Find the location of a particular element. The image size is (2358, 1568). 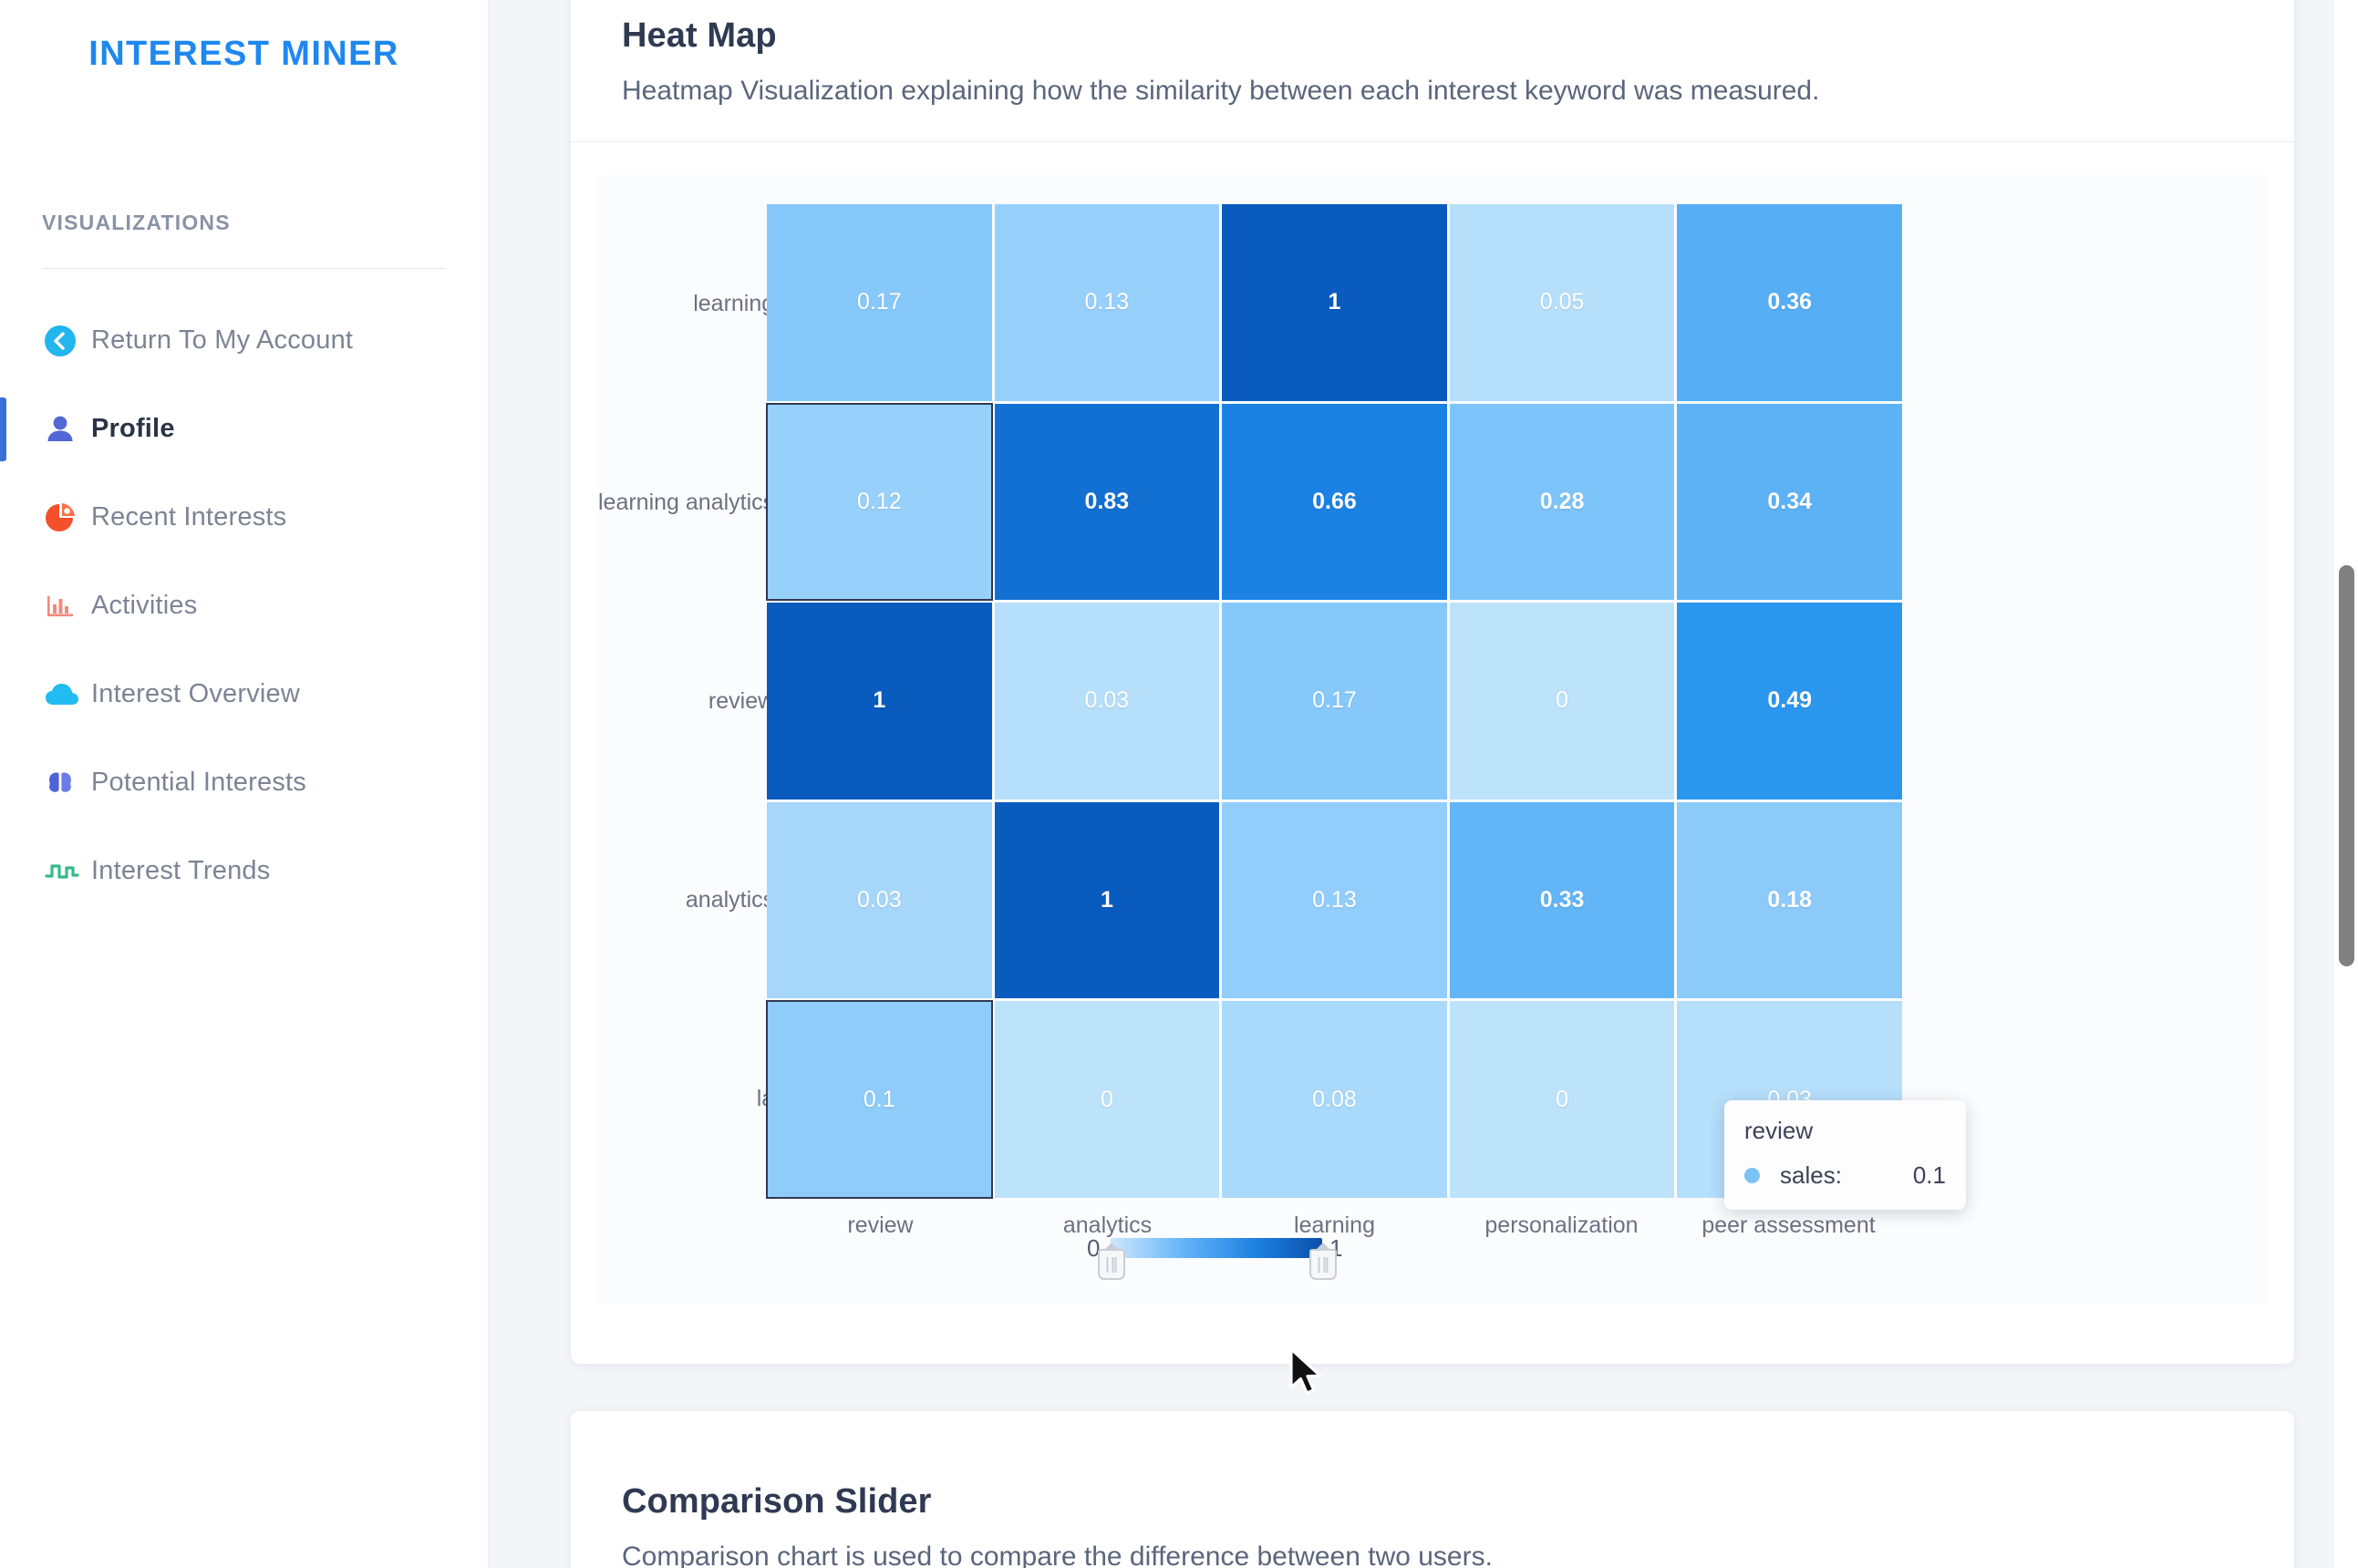

legend-max-handle is located at coordinates (1323, 1264).